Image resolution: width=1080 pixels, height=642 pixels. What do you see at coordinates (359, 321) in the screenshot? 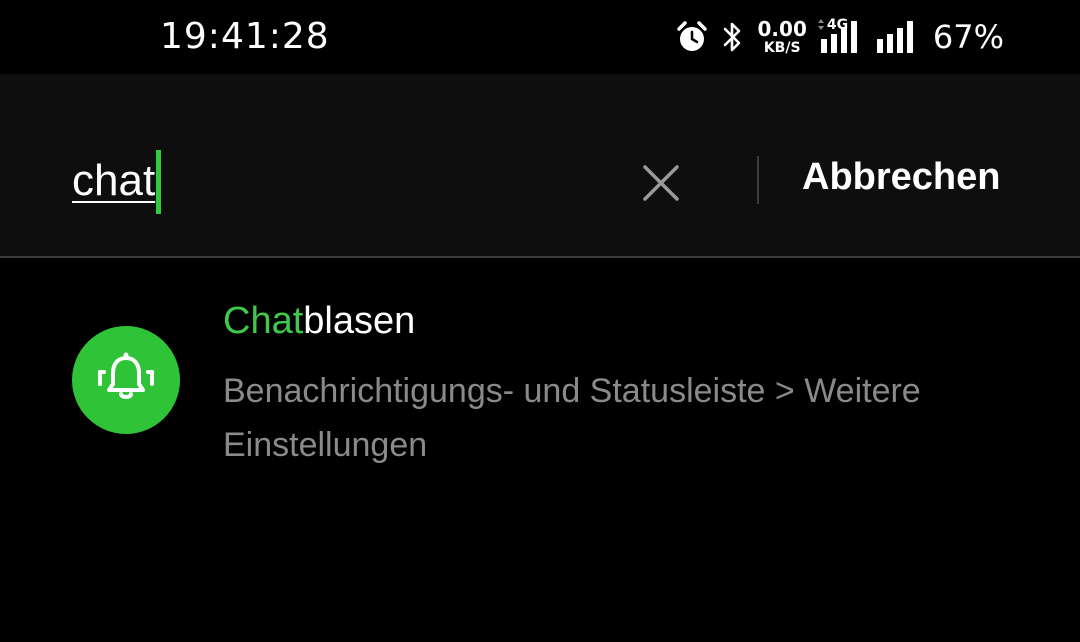
I see `result-title-rest: blasen` at bounding box center [359, 321].